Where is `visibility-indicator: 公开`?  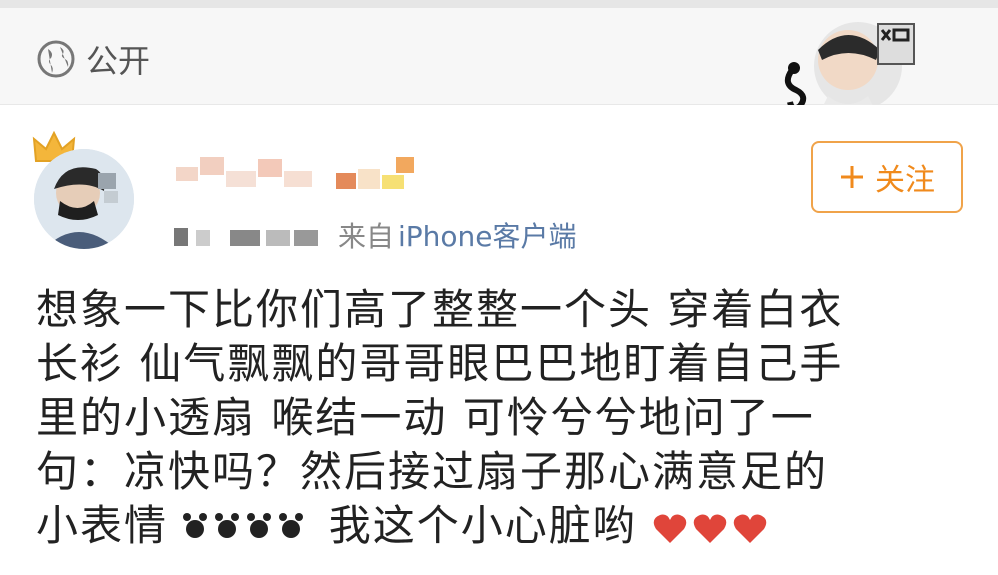 visibility-indicator: 公开 is located at coordinates (93, 59).